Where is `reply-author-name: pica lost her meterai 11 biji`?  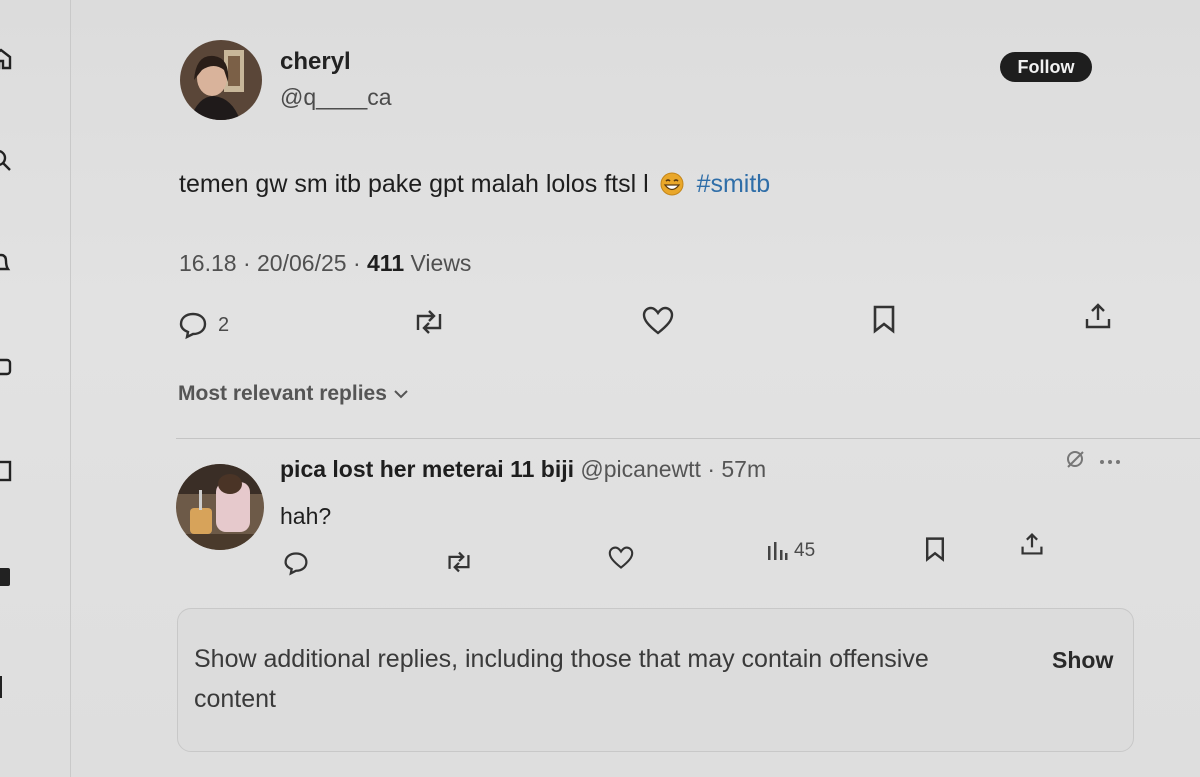
reply-author-name: pica lost her meterai 11 biji is located at coordinates (427, 469).